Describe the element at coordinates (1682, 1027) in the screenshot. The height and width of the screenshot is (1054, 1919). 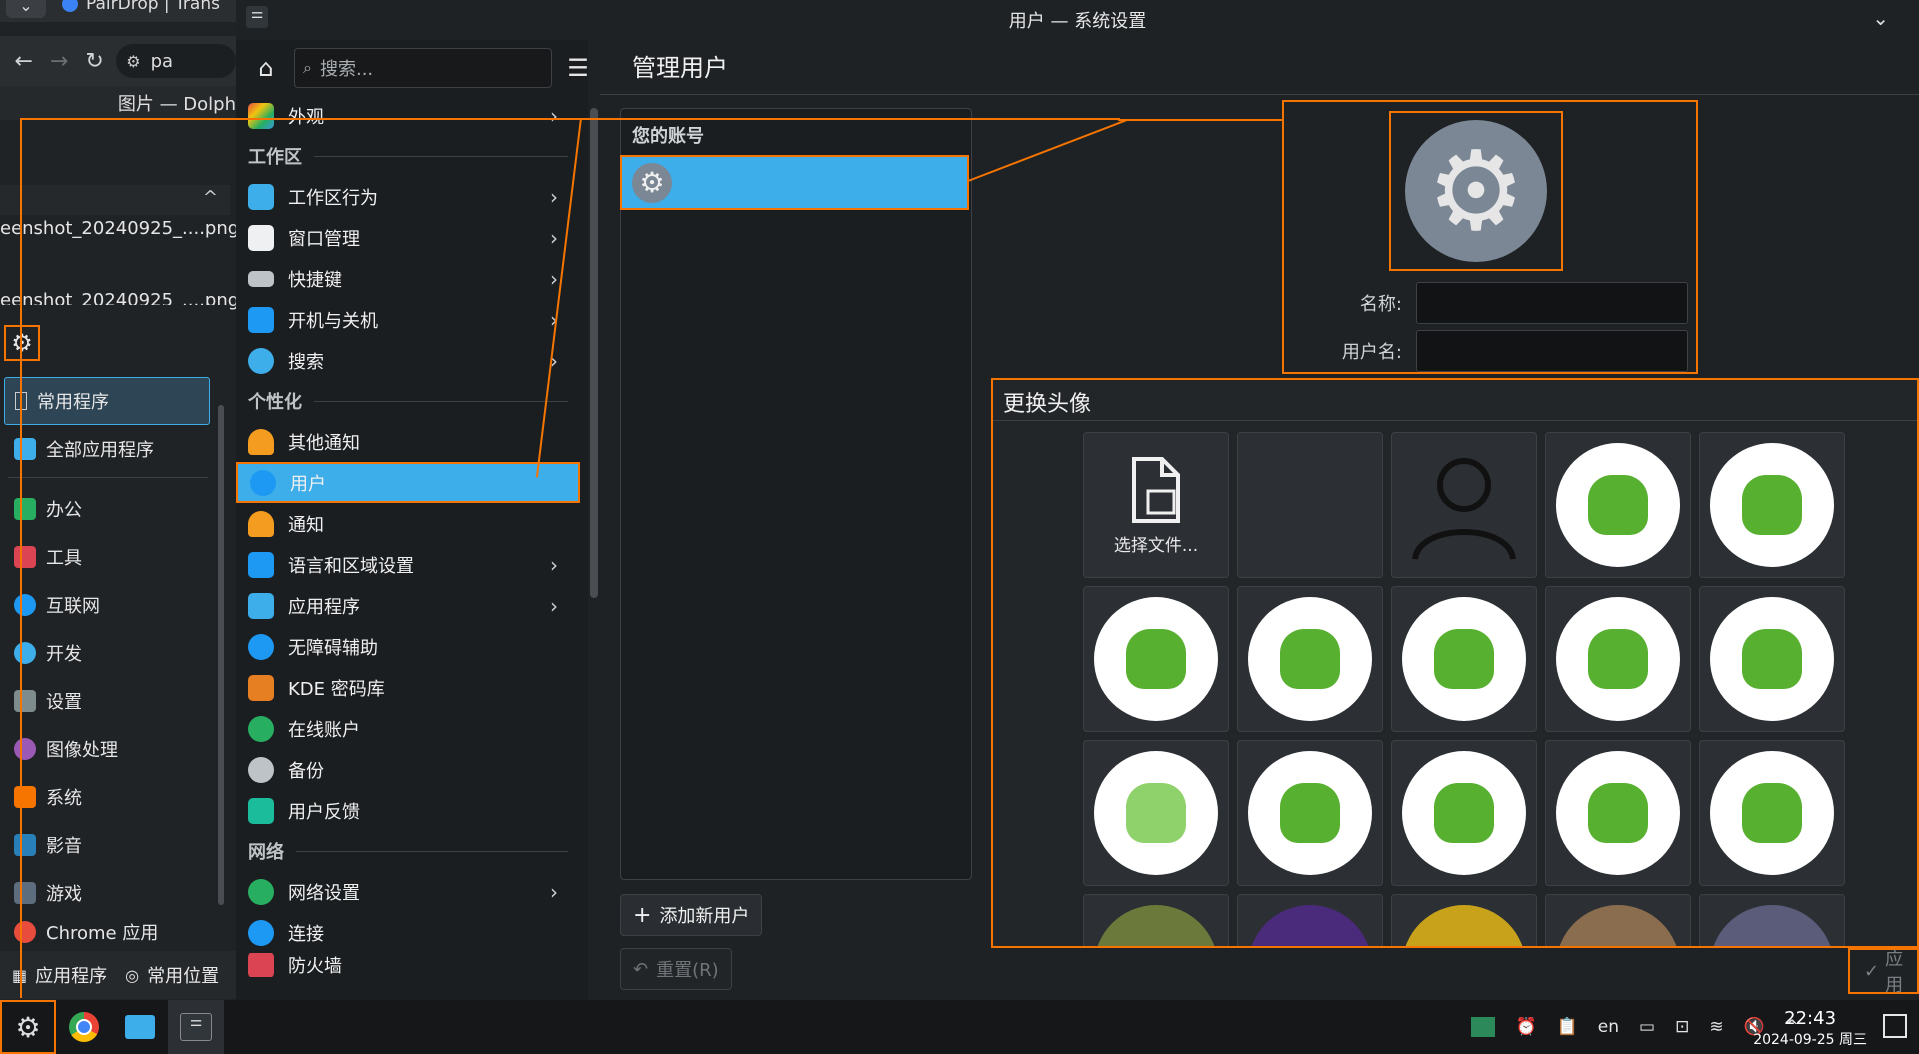
I see `tray-storage-icon: ⊡` at that location.